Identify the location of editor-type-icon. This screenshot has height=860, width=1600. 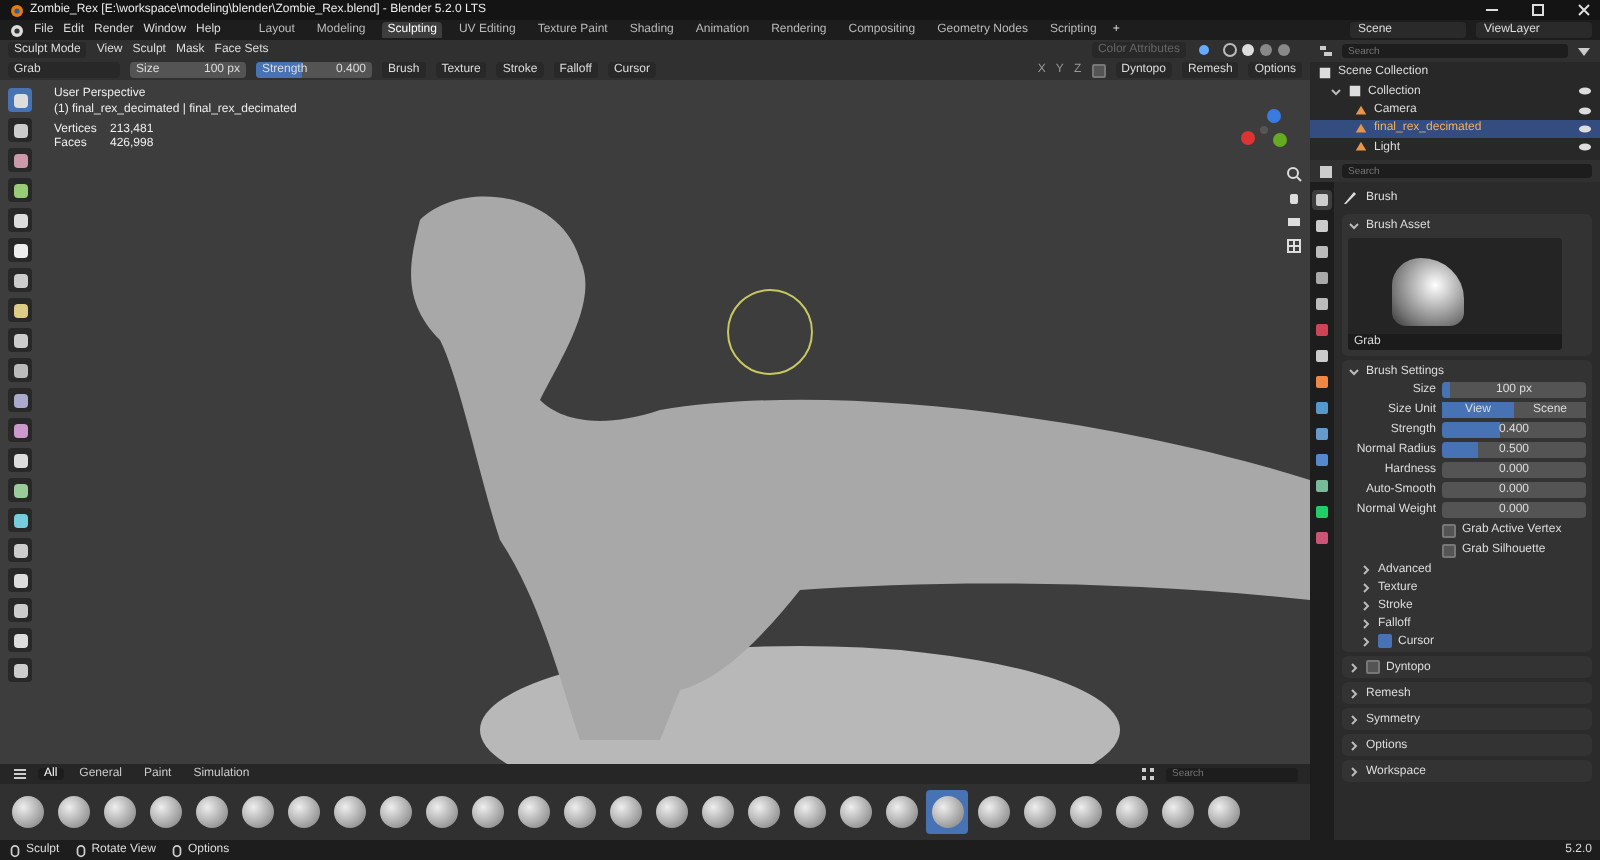
(1326, 171).